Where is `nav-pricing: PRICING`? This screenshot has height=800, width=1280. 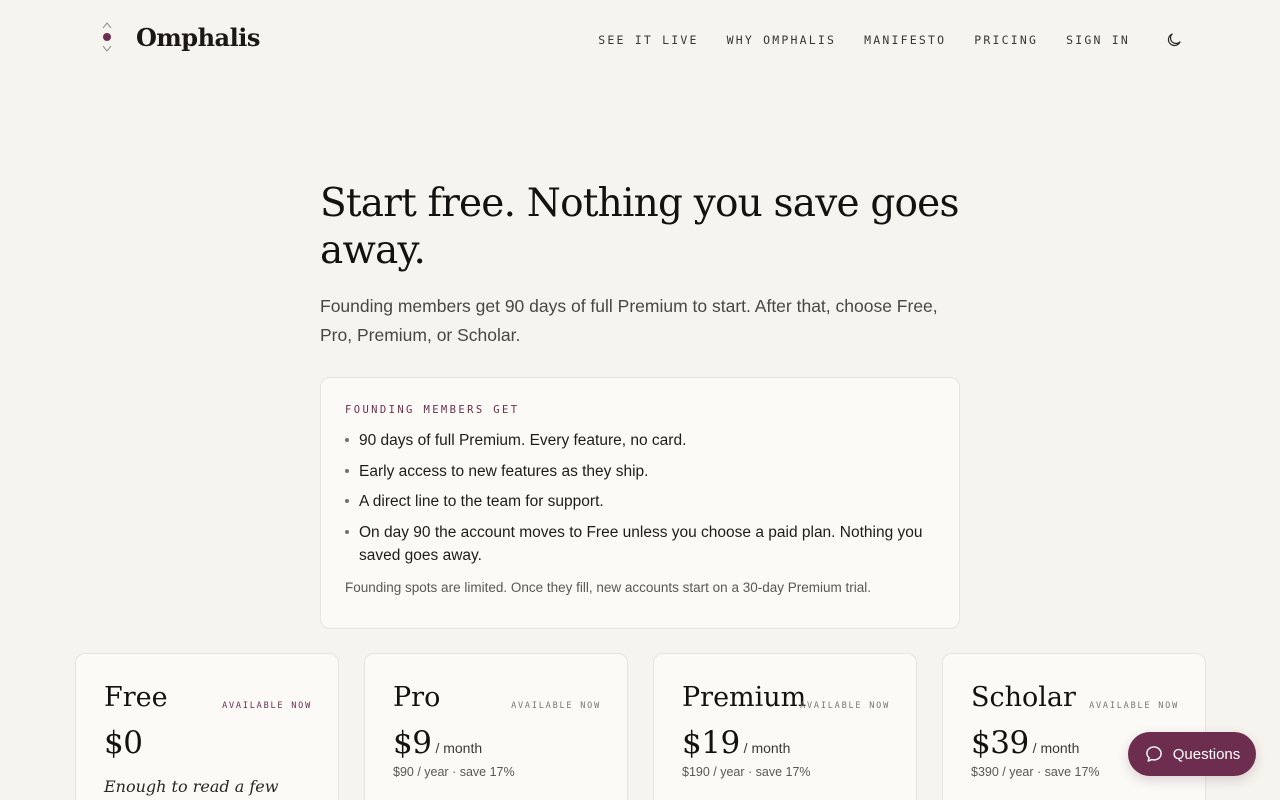 nav-pricing: PRICING is located at coordinates (1006, 40).